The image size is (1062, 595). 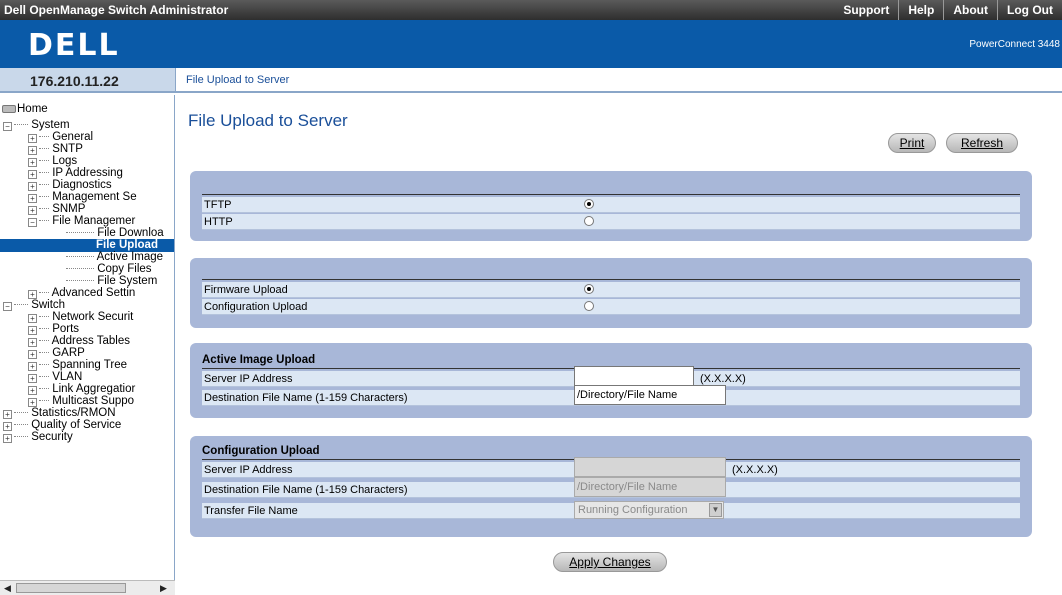 What do you see at coordinates (649, 510) in the screenshot?
I see `transfer-file-select: Running Configuration ▼` at bounding box center [649, 510].